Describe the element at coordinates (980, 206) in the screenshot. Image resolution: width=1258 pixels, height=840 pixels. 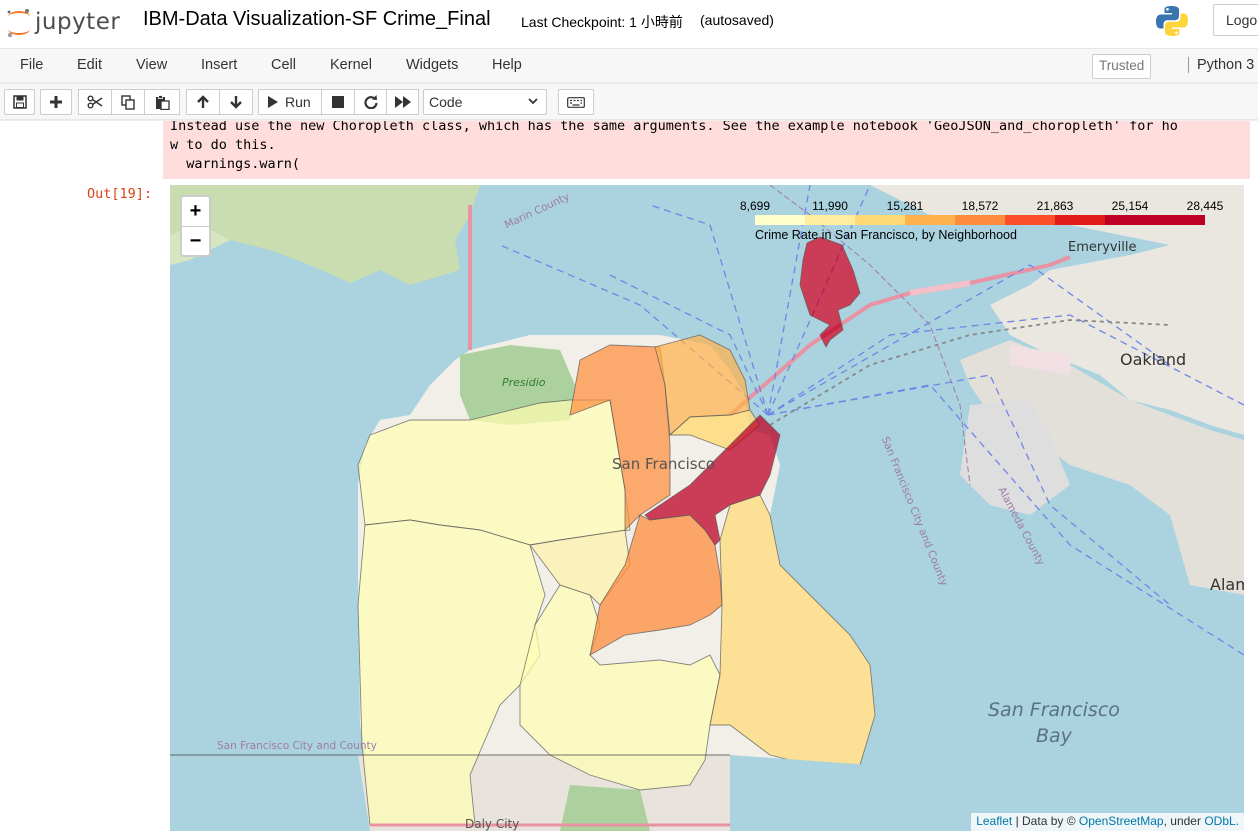
I see `legend-tick: 18,572` at that location.